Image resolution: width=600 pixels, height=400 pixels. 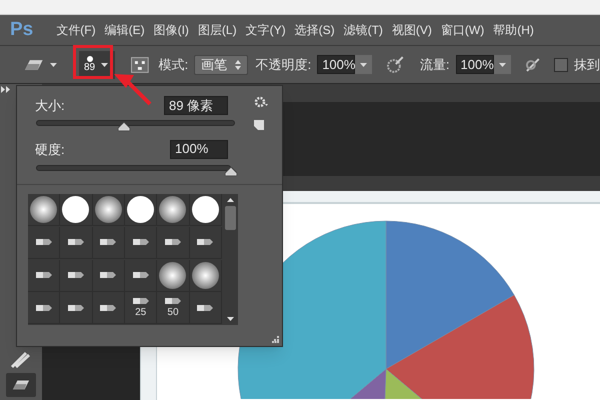 I want to click on annotation-arrow, so click(x=133, y=90).